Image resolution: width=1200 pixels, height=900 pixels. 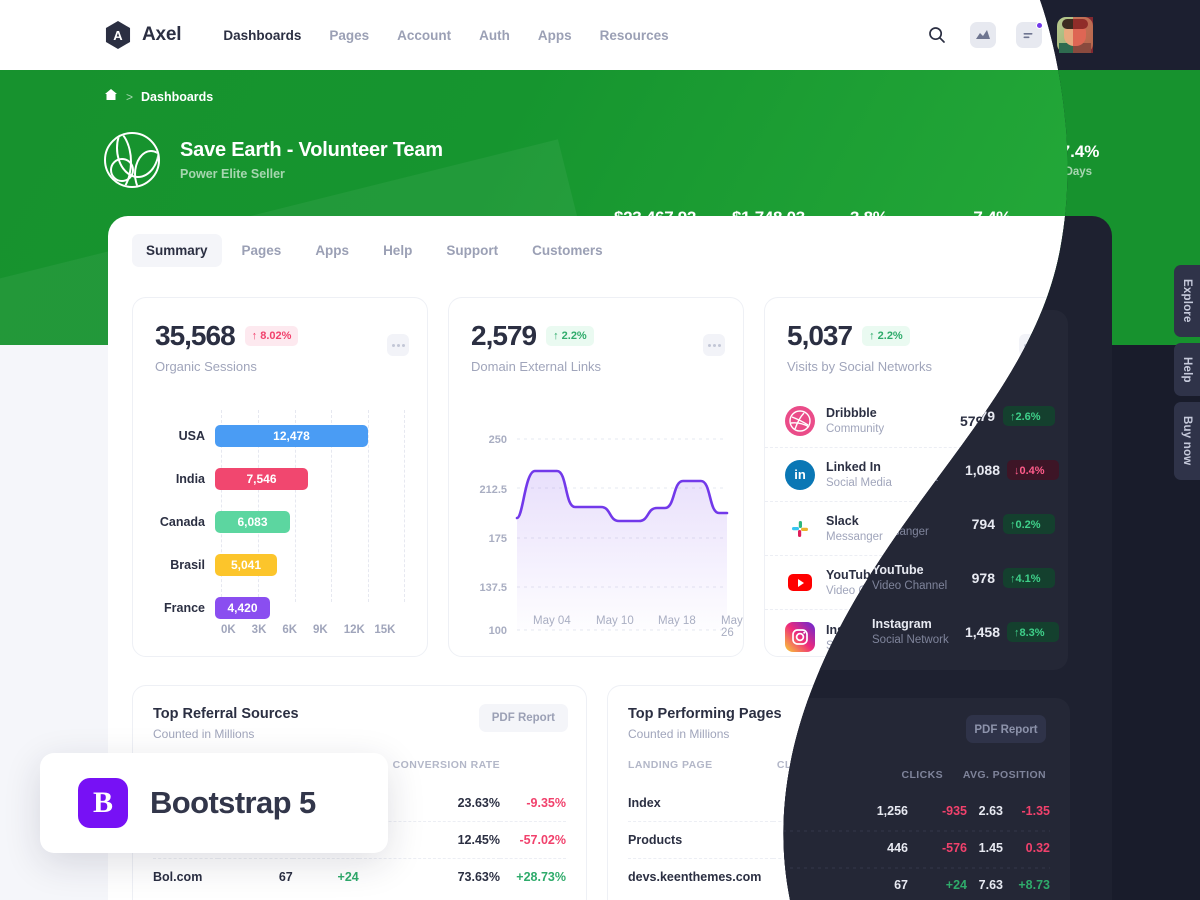 What do you see at coordinates (132, 160) in the screenshot?
I see `globe-icon` at bounding box center [132, 160].